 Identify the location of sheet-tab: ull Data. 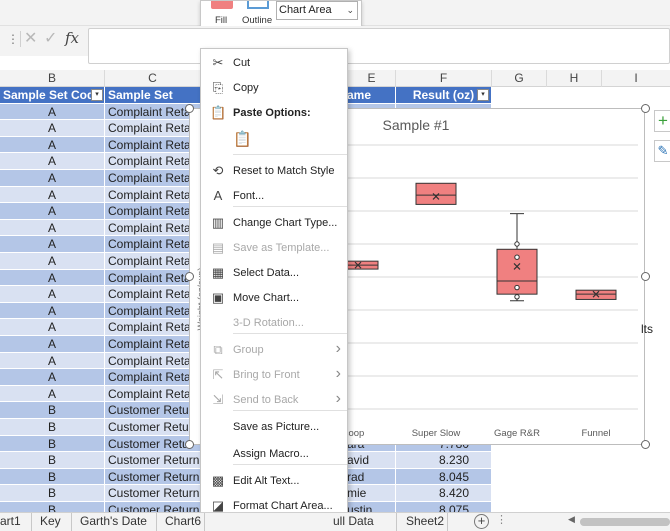
(361, 522).